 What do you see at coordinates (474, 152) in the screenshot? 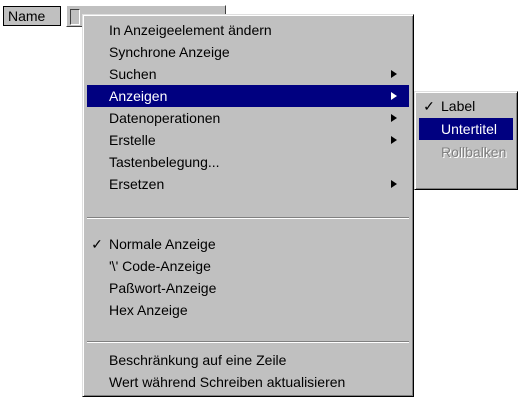
I see `submenu-item-scrollbar: Rollbalken` at bounding box center [474, 152].